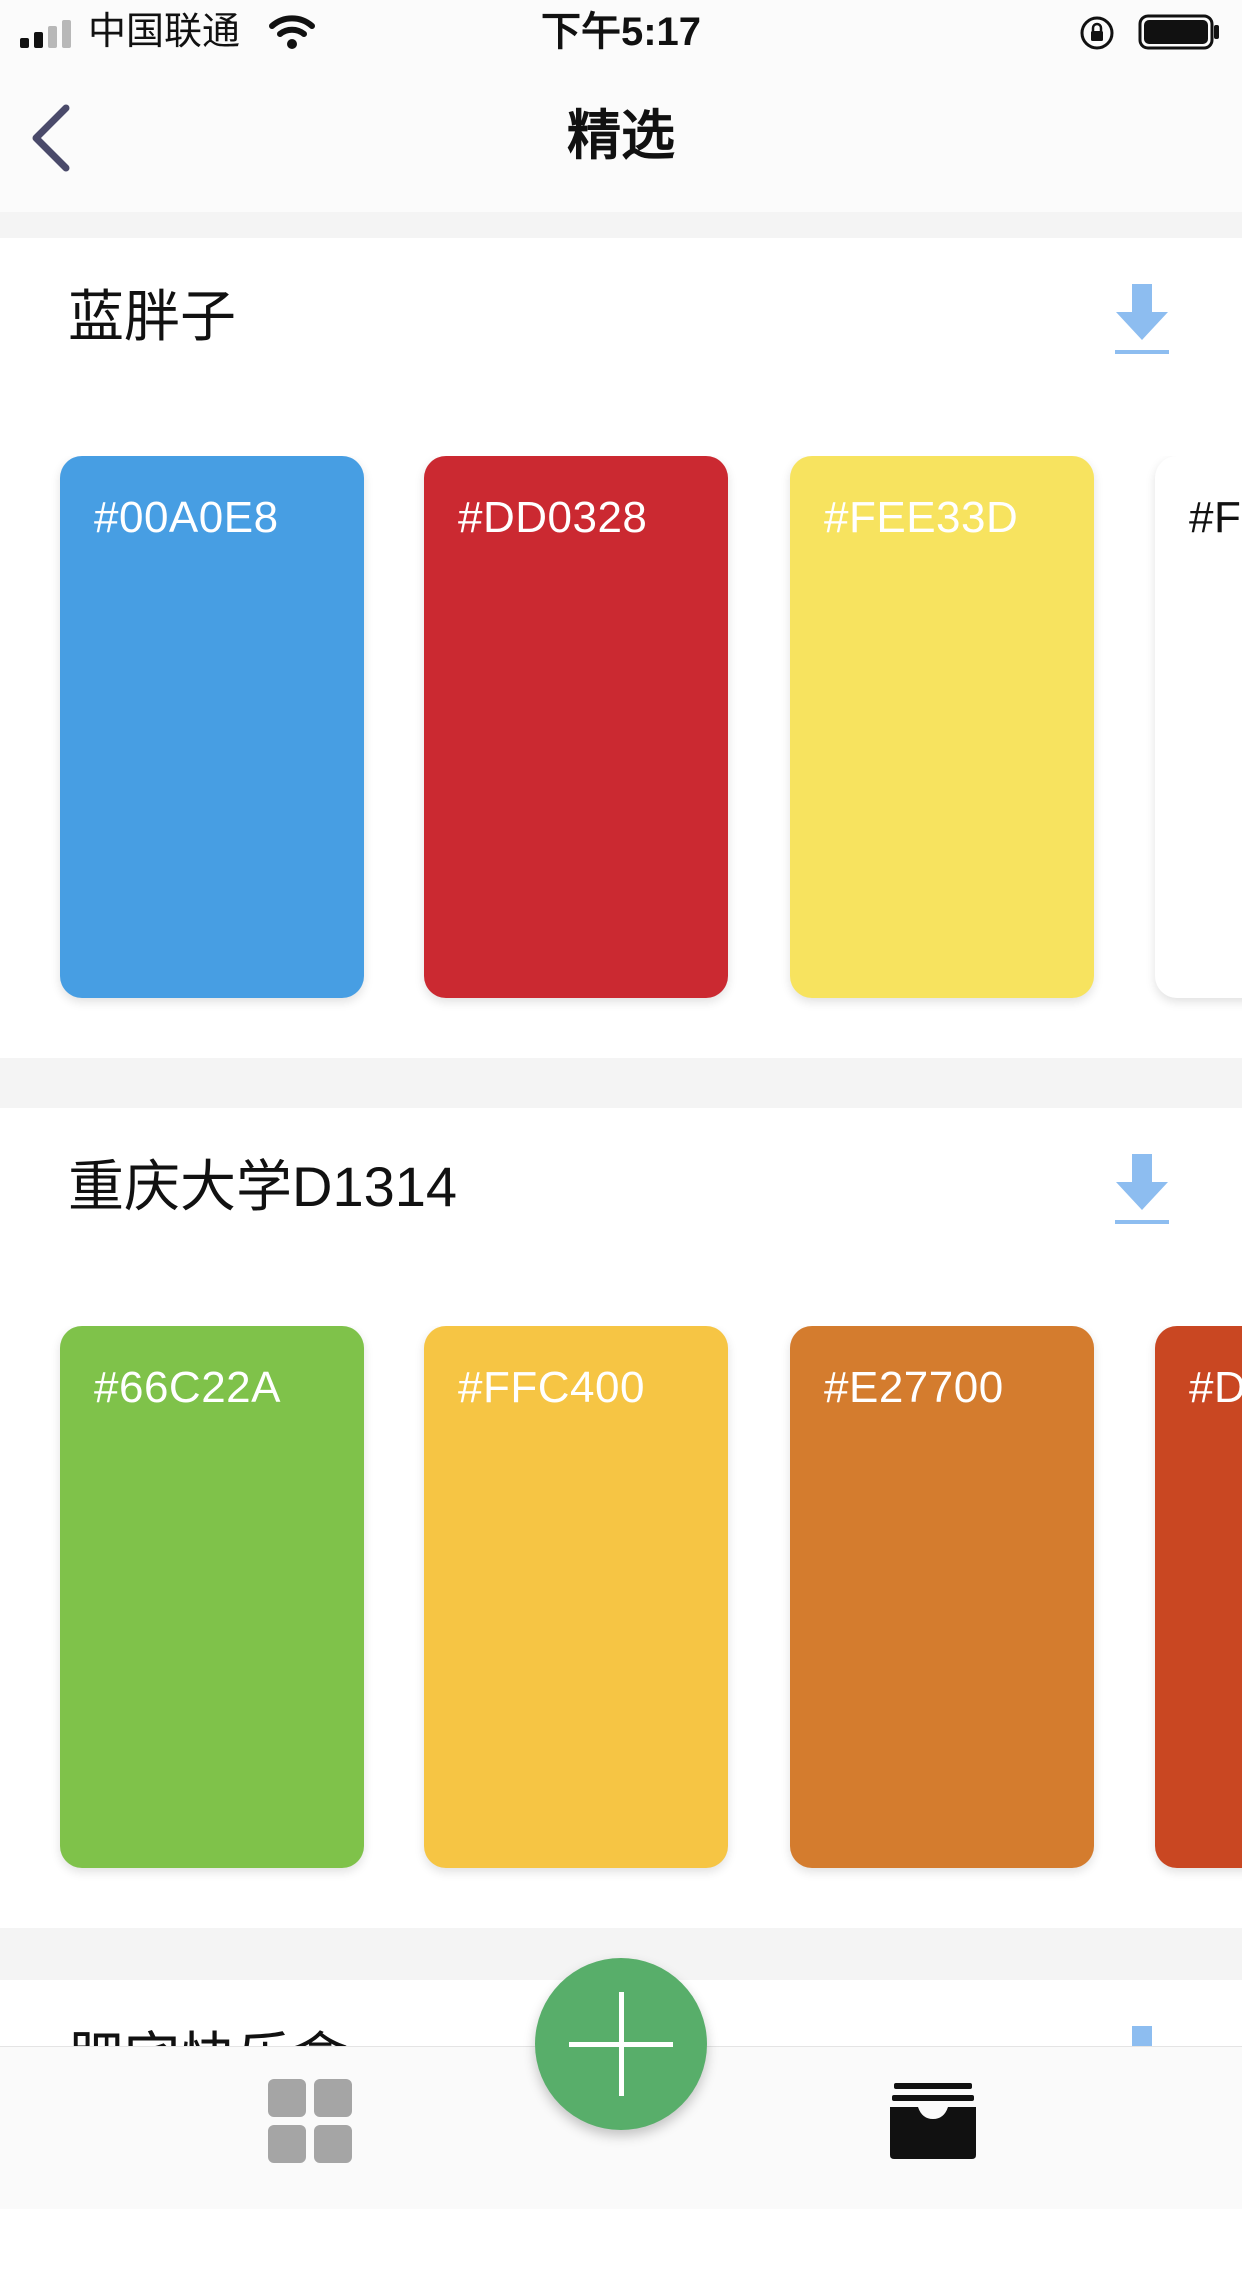  What do you see at coordinates (576, 1597) in the screenshot?
I see `color-swatch: #FFC400` at bounding box center [576, 1597].